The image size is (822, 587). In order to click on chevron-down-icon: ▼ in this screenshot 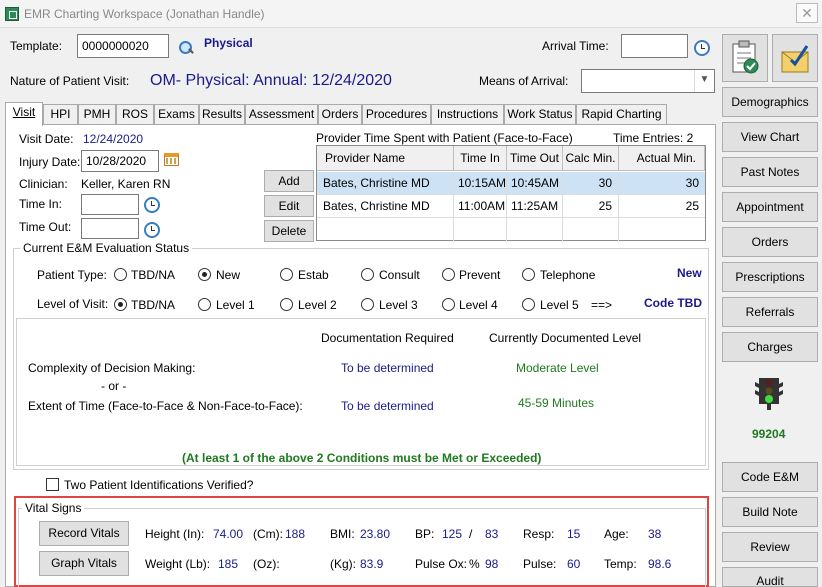, I will do `click(704, 81)`.